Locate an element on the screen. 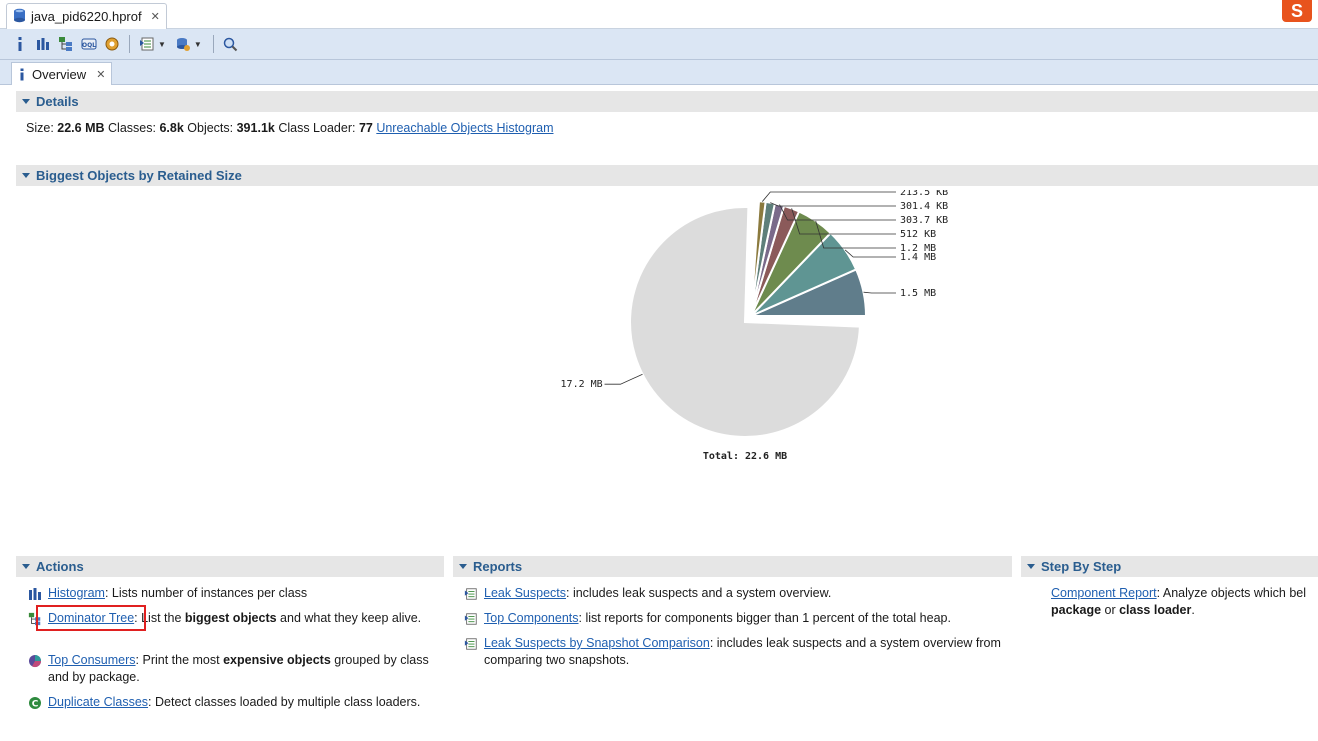  unreachable-objects-histogram-link: Unreachable Objects Histogram is located at coordinates (464, 128).